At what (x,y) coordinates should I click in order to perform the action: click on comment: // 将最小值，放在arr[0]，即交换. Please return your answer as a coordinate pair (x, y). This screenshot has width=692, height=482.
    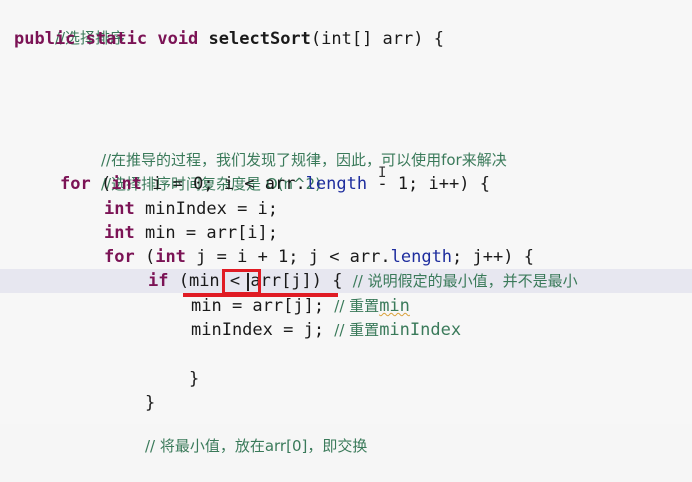
    Looking at the image, I should click on (256, 446).